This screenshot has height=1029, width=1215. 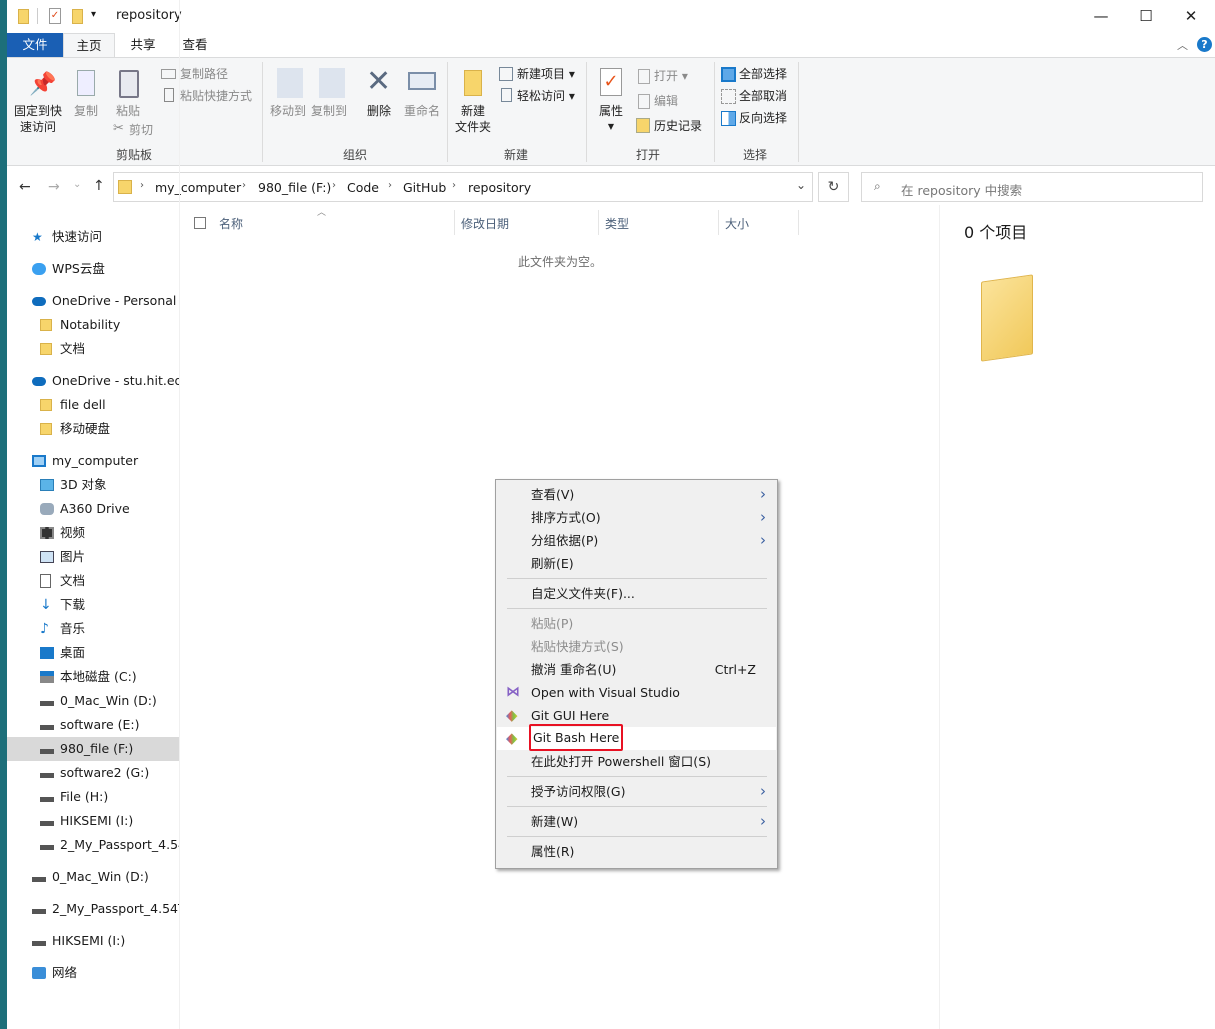 I want to click on invert-selection-button: 反向选择, so click(x=763, y=118).